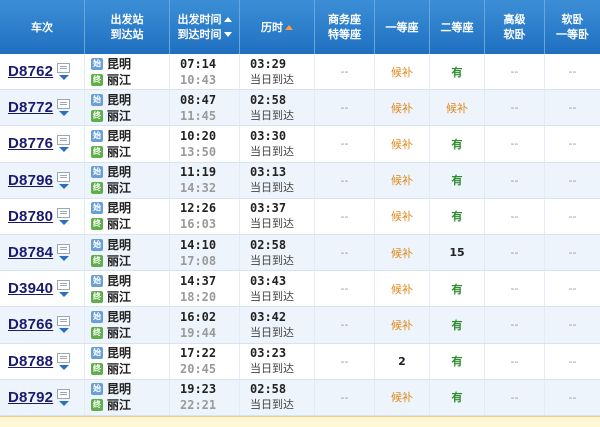  What do you see at coordinates (30, 143) in the screenshot?
I see `train-number-link: D8776` at bounding box center [30, 143].